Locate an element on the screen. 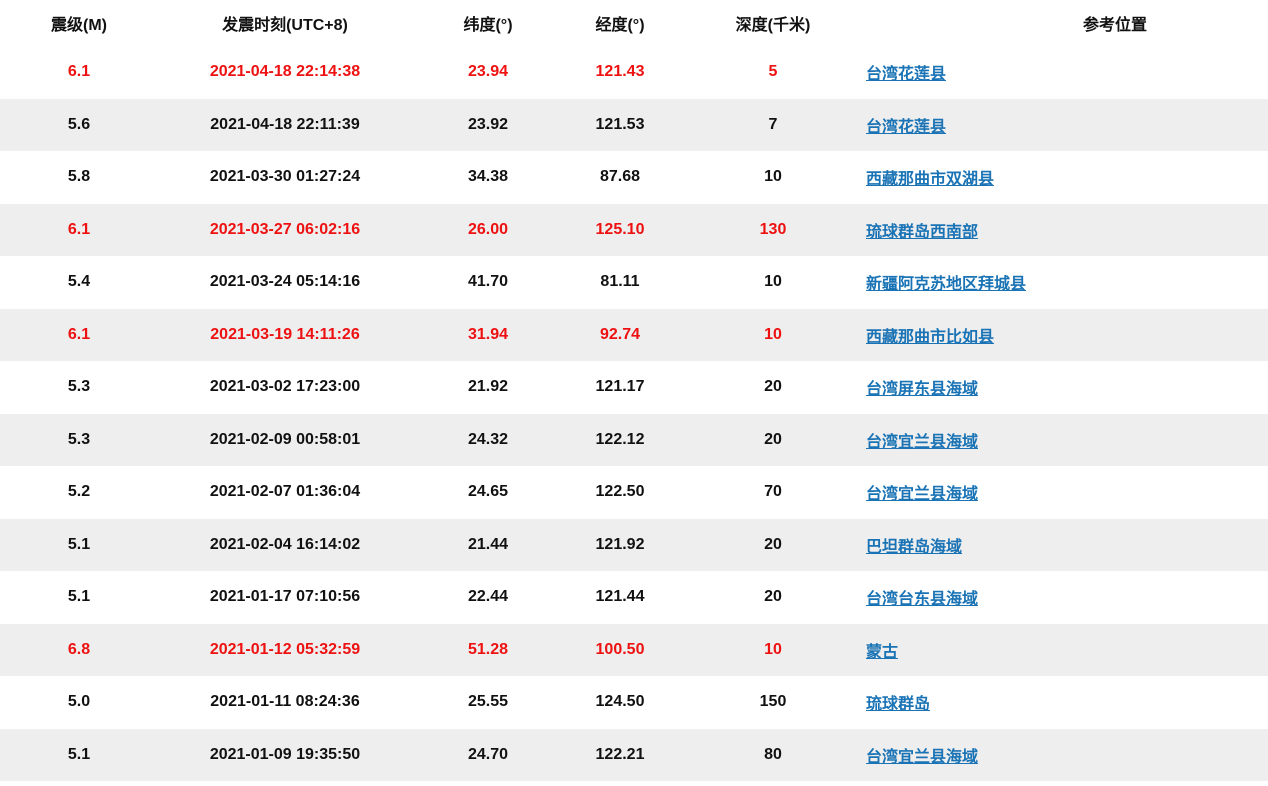 The height and width of the screenshot is (786, 1268). cell-time: 2021-01-12 05:32:59 is located at coordinates (285, 649).